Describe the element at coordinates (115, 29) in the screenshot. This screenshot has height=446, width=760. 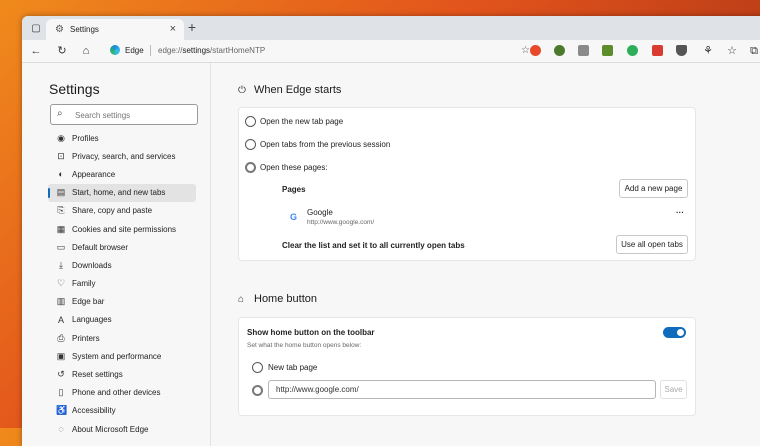
I see `tab-settings: ⚙ Settings ×` at that location.